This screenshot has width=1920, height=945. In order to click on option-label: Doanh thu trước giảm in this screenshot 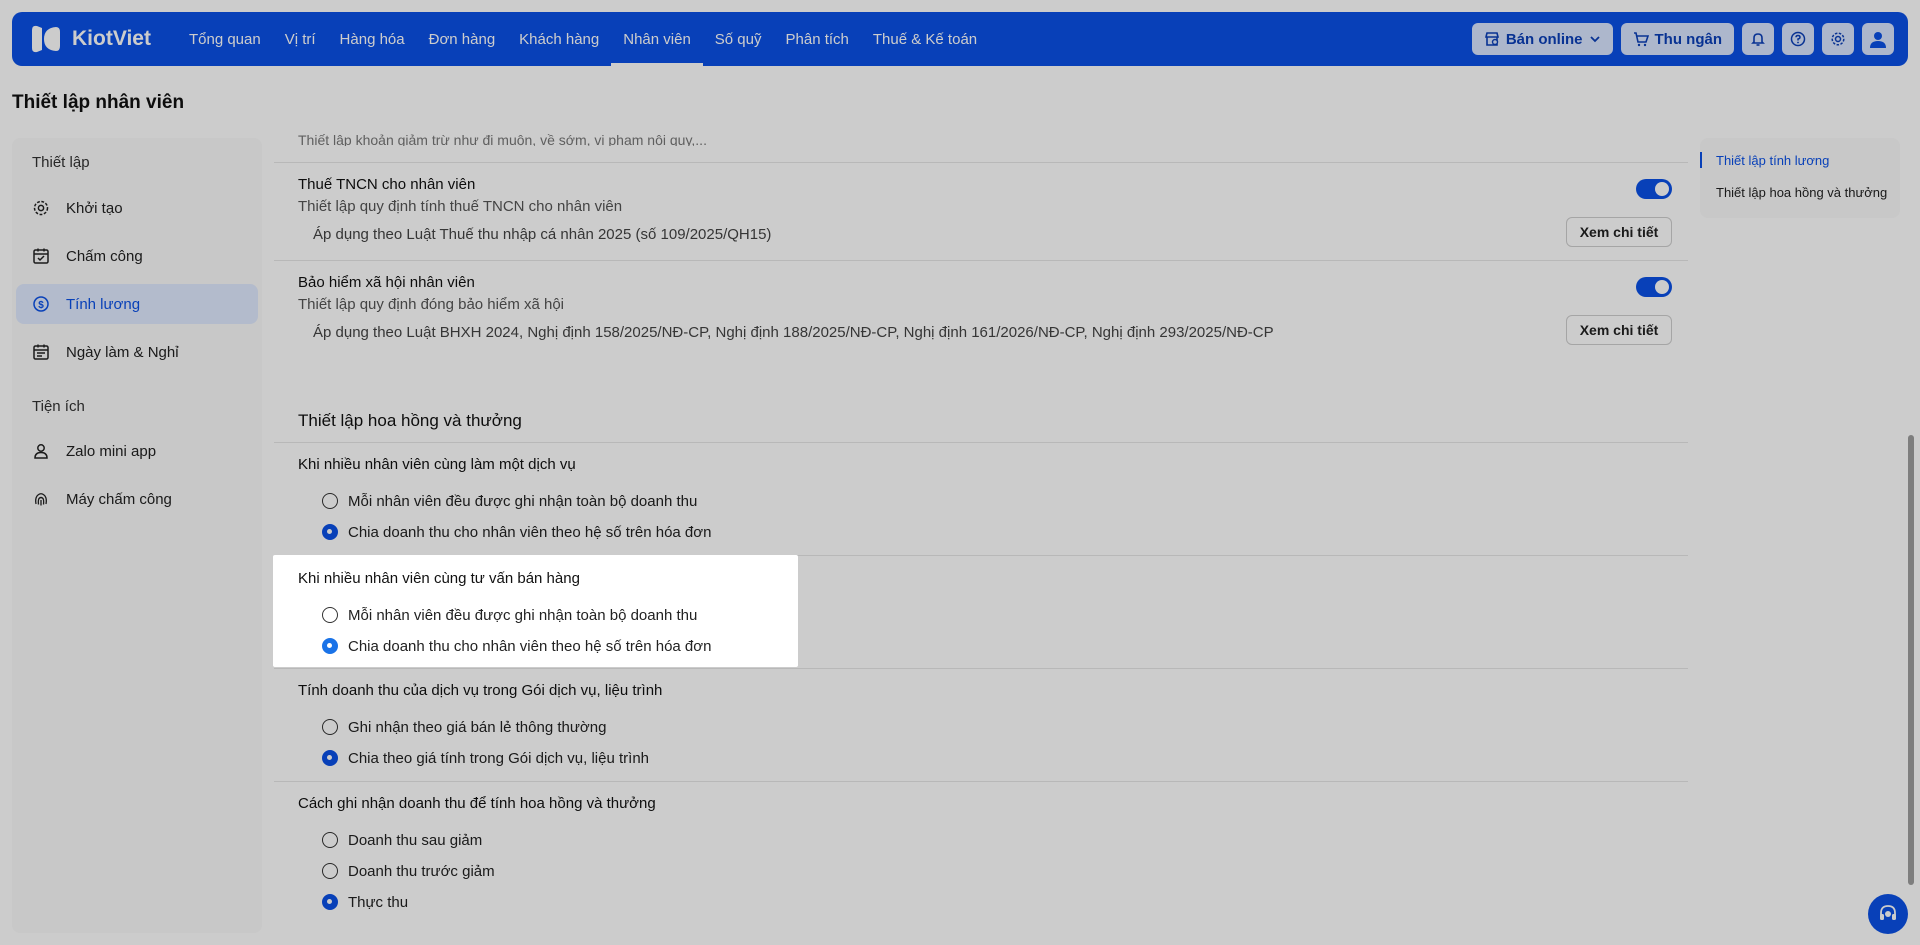, I will do `click(421, 871)`.